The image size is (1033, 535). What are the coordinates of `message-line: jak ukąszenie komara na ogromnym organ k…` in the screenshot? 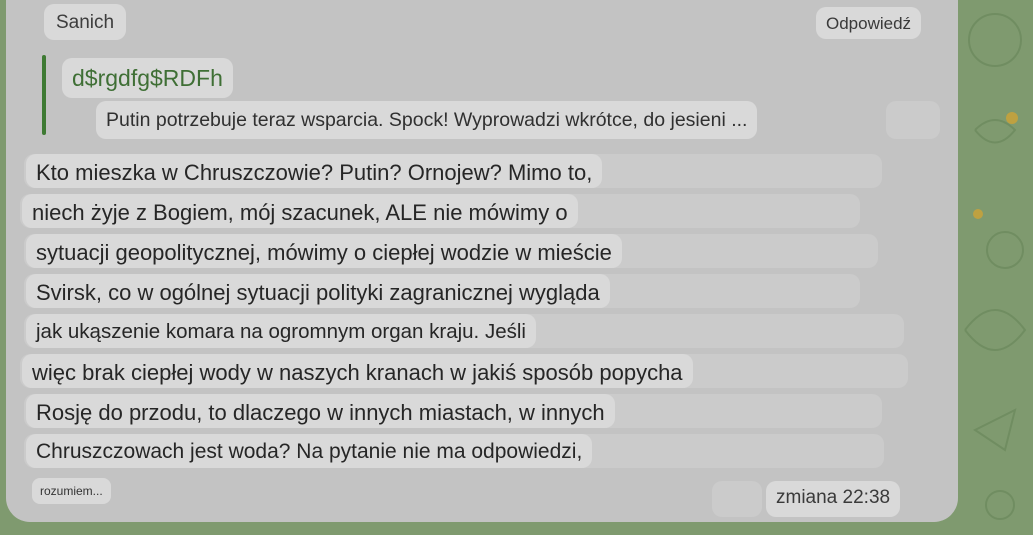 It's located at (281, 331).